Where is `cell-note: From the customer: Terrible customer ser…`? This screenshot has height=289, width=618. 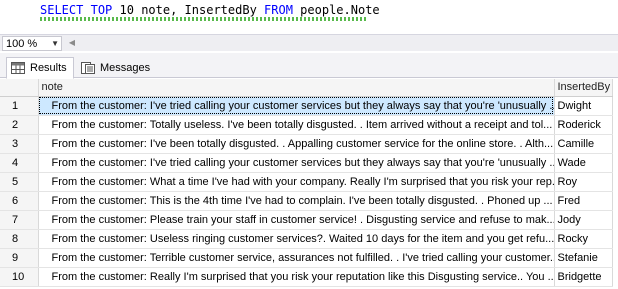 cell-note: From the customer: Terrible customer ser… is located at coordinates (296, 258).